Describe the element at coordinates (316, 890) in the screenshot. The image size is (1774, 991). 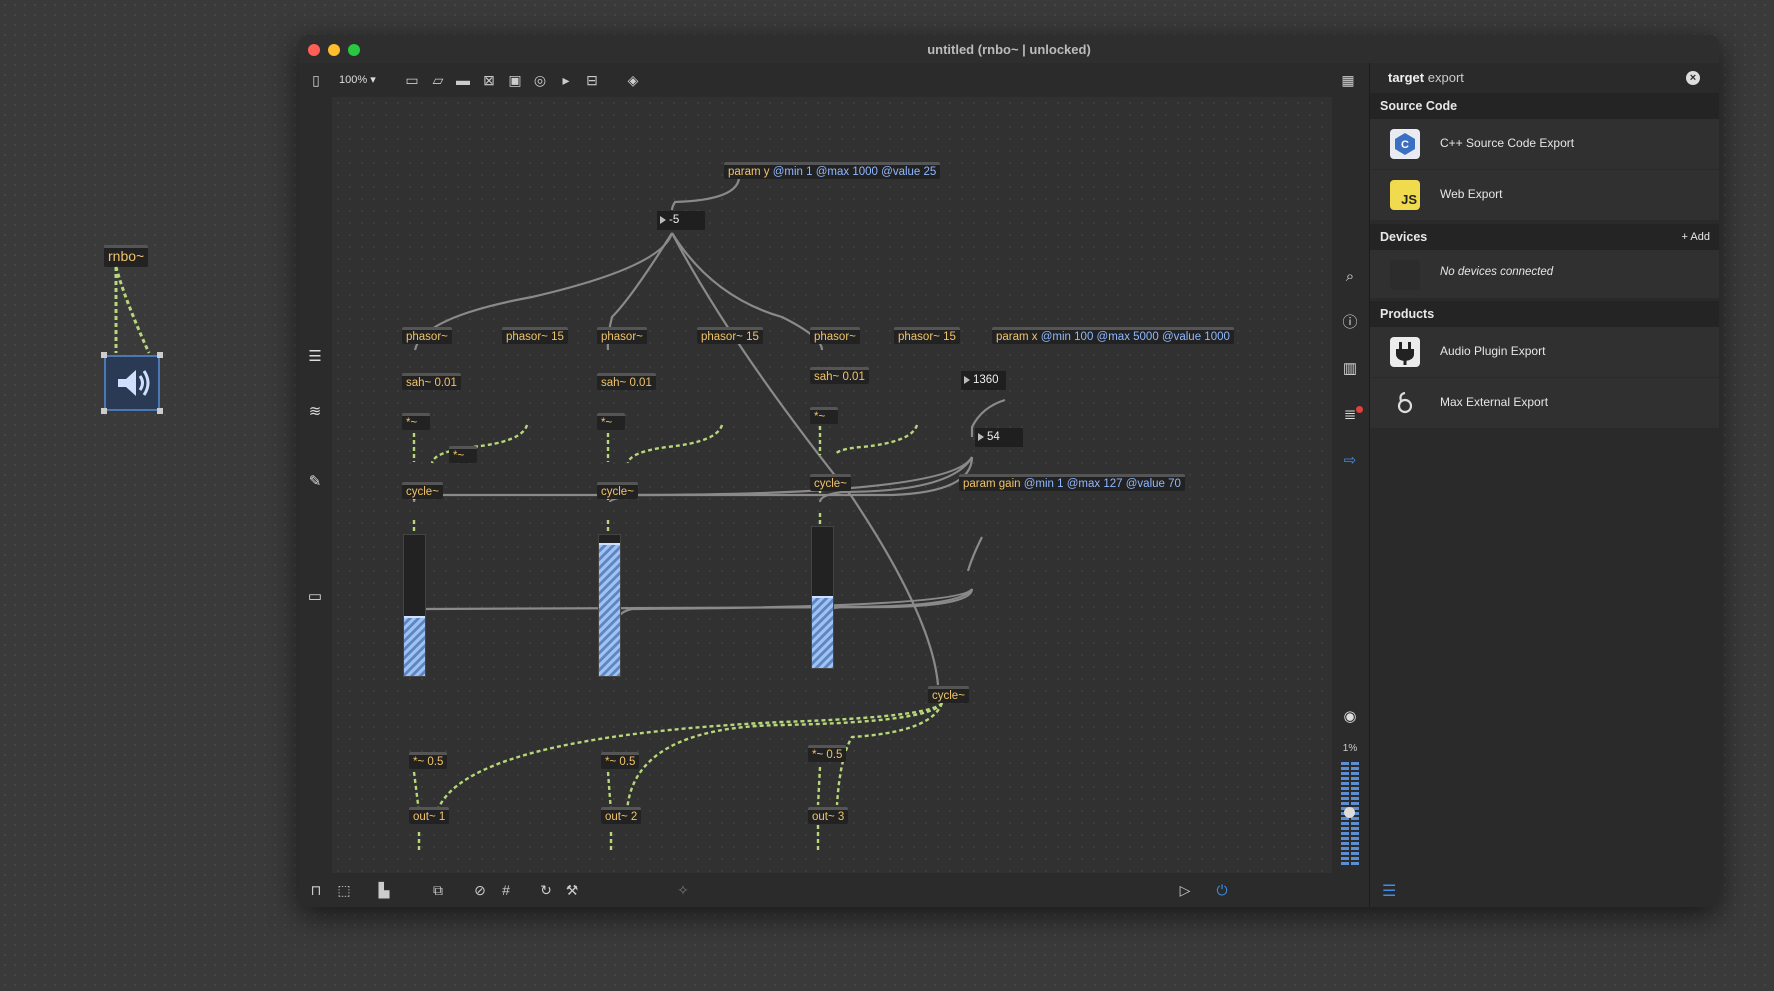
I see `lock-icon: ⊓` at that location.